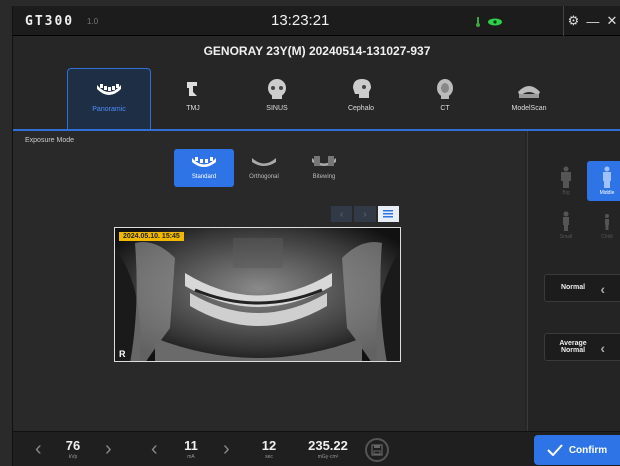 The image size is (620, 466). What do you see at coordinates (362, 88) in the screenshot?
I see `cephalo-skull-icon` at bounding box center [362, 88].